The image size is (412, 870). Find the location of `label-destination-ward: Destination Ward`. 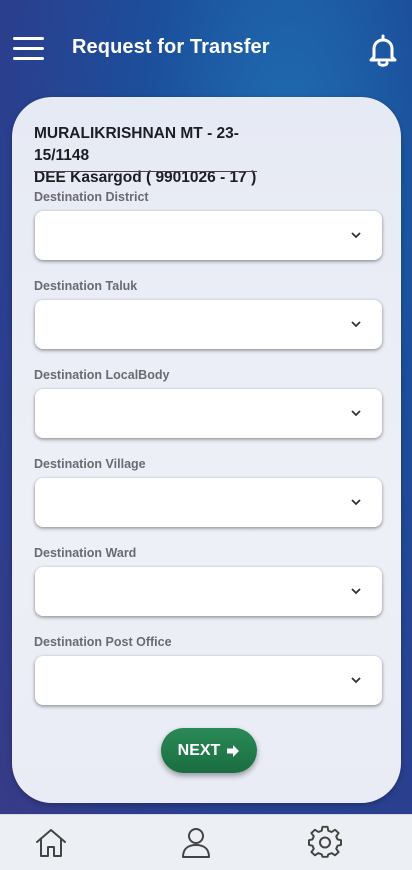

label-destination-ward: Destination Ward is located at coordinates (85, 553).